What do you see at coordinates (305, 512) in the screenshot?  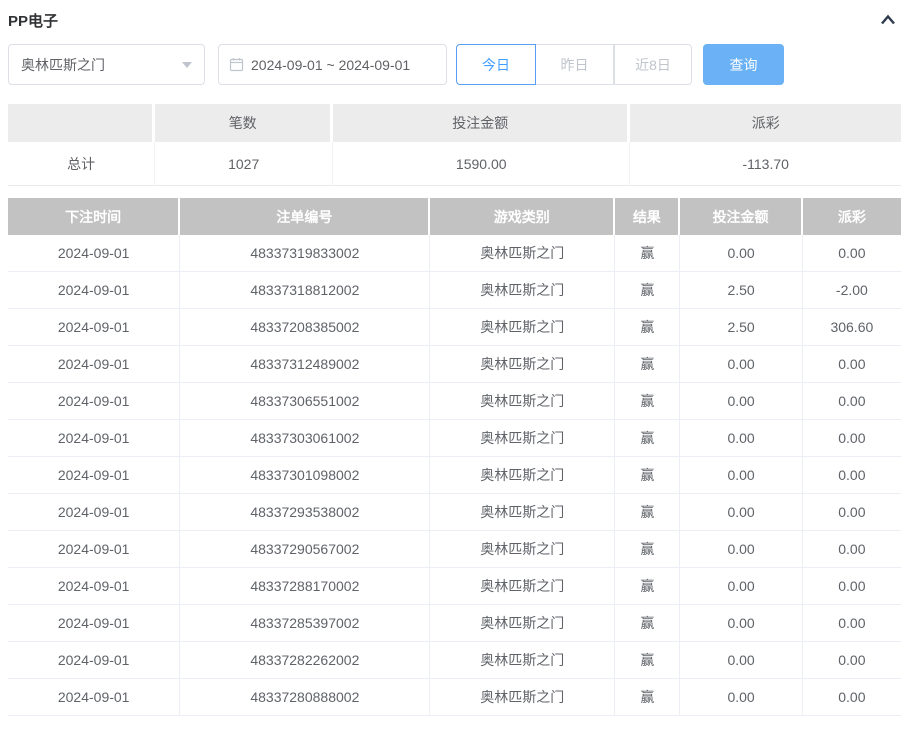 I see `cell-order-number: 48337293538002` at bounding box center [305, 512].